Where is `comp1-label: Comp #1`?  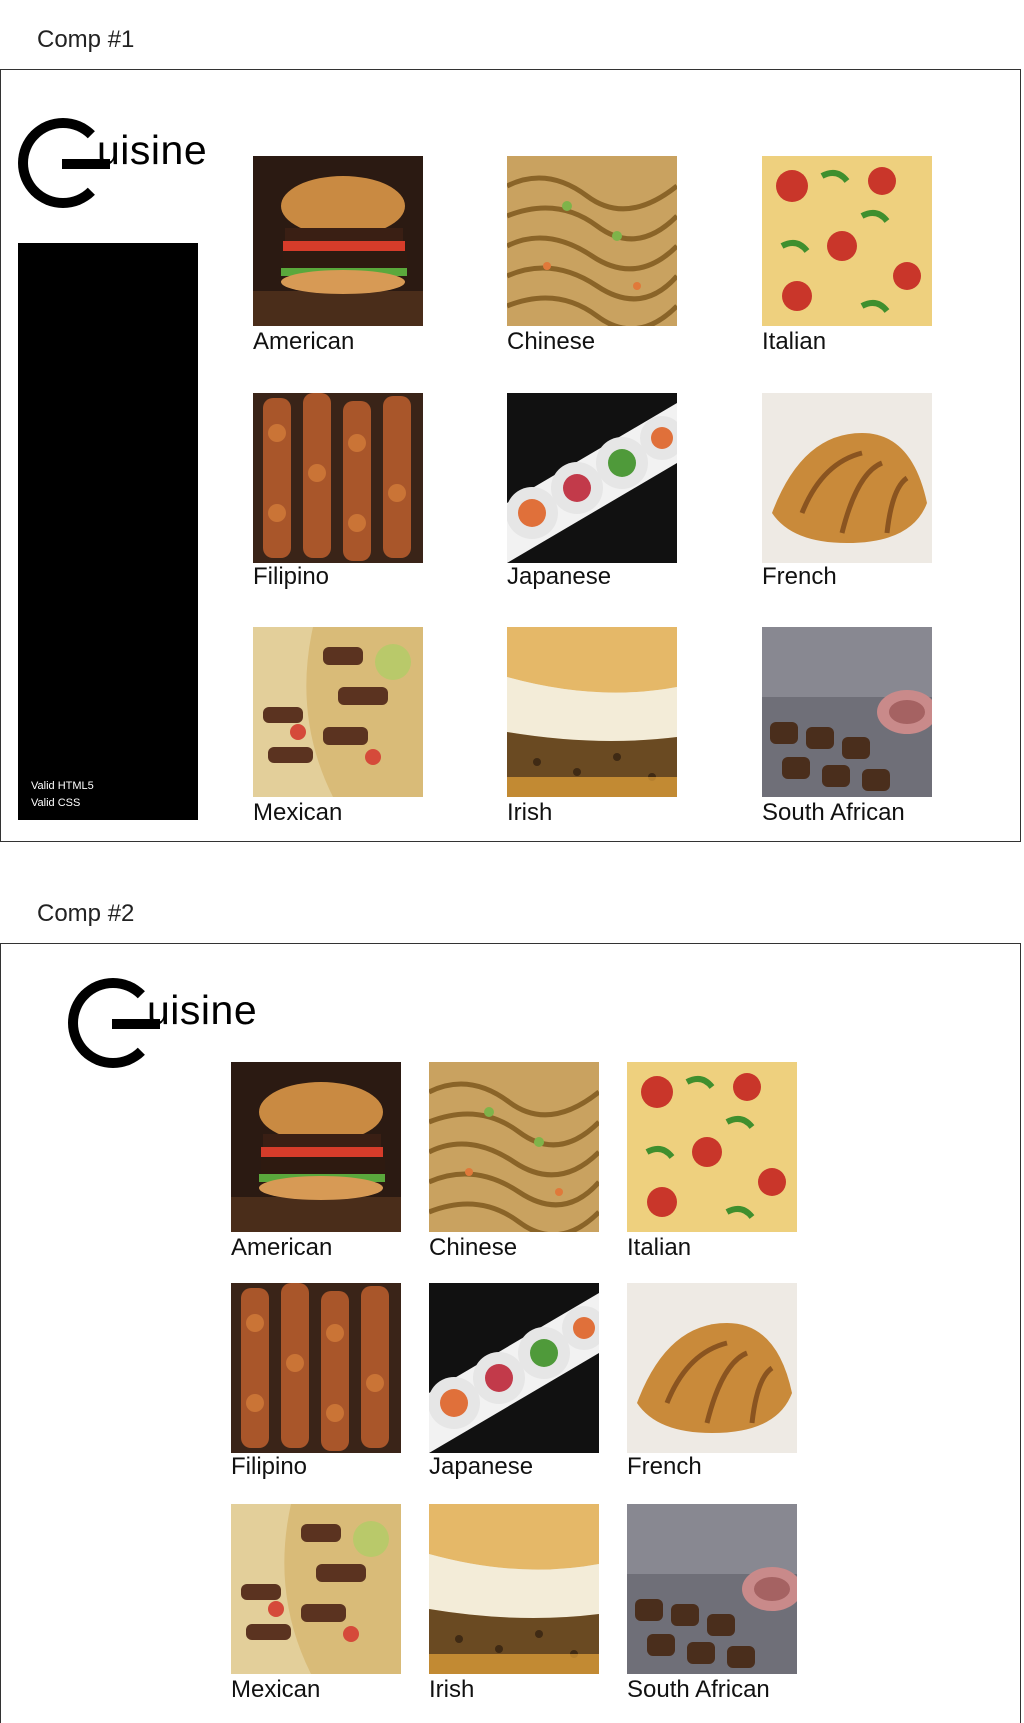
comp1-label: Comp #1 is located at coordinates (86, 39).